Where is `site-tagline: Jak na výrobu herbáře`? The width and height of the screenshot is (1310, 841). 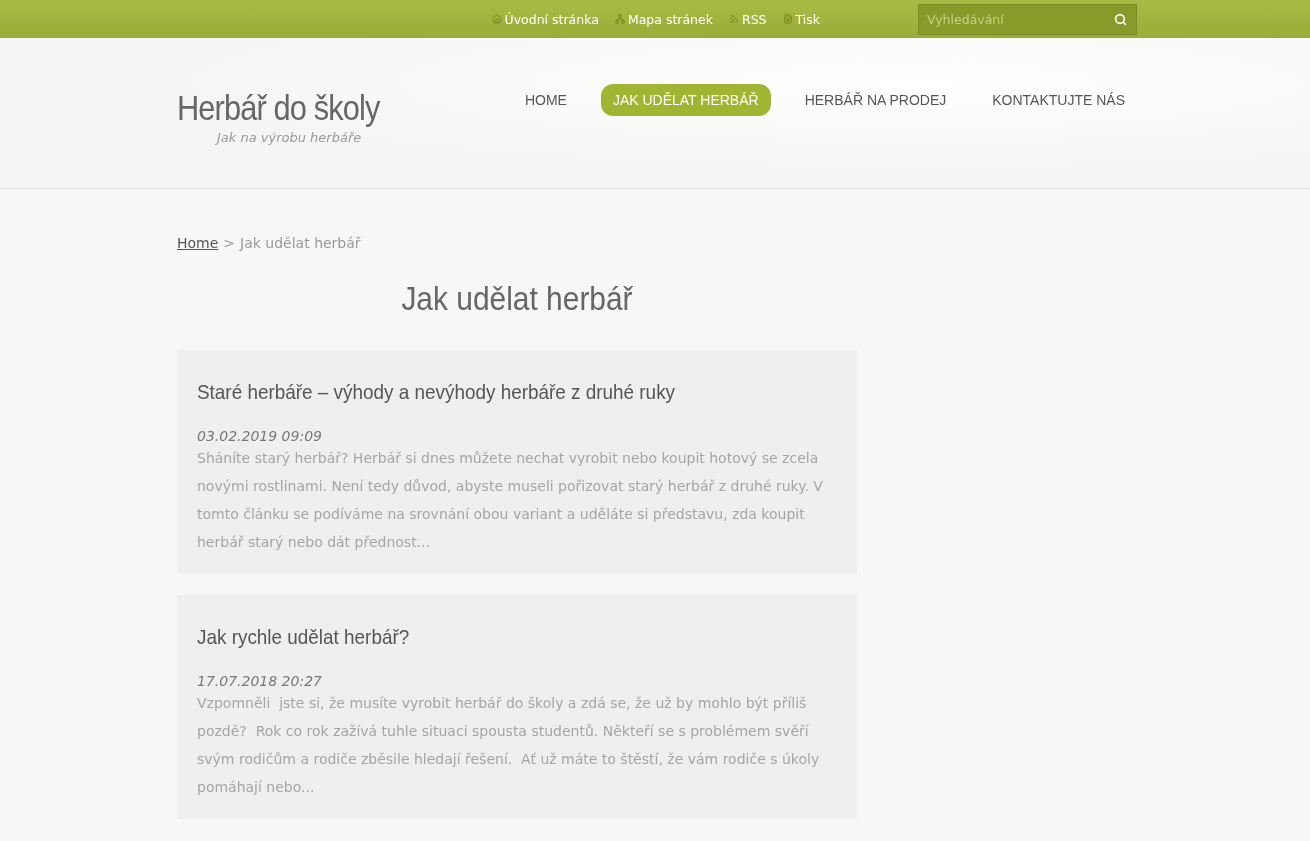 site-tagline: Jak na výrobu herbáře is located at coordinates (290, 137).